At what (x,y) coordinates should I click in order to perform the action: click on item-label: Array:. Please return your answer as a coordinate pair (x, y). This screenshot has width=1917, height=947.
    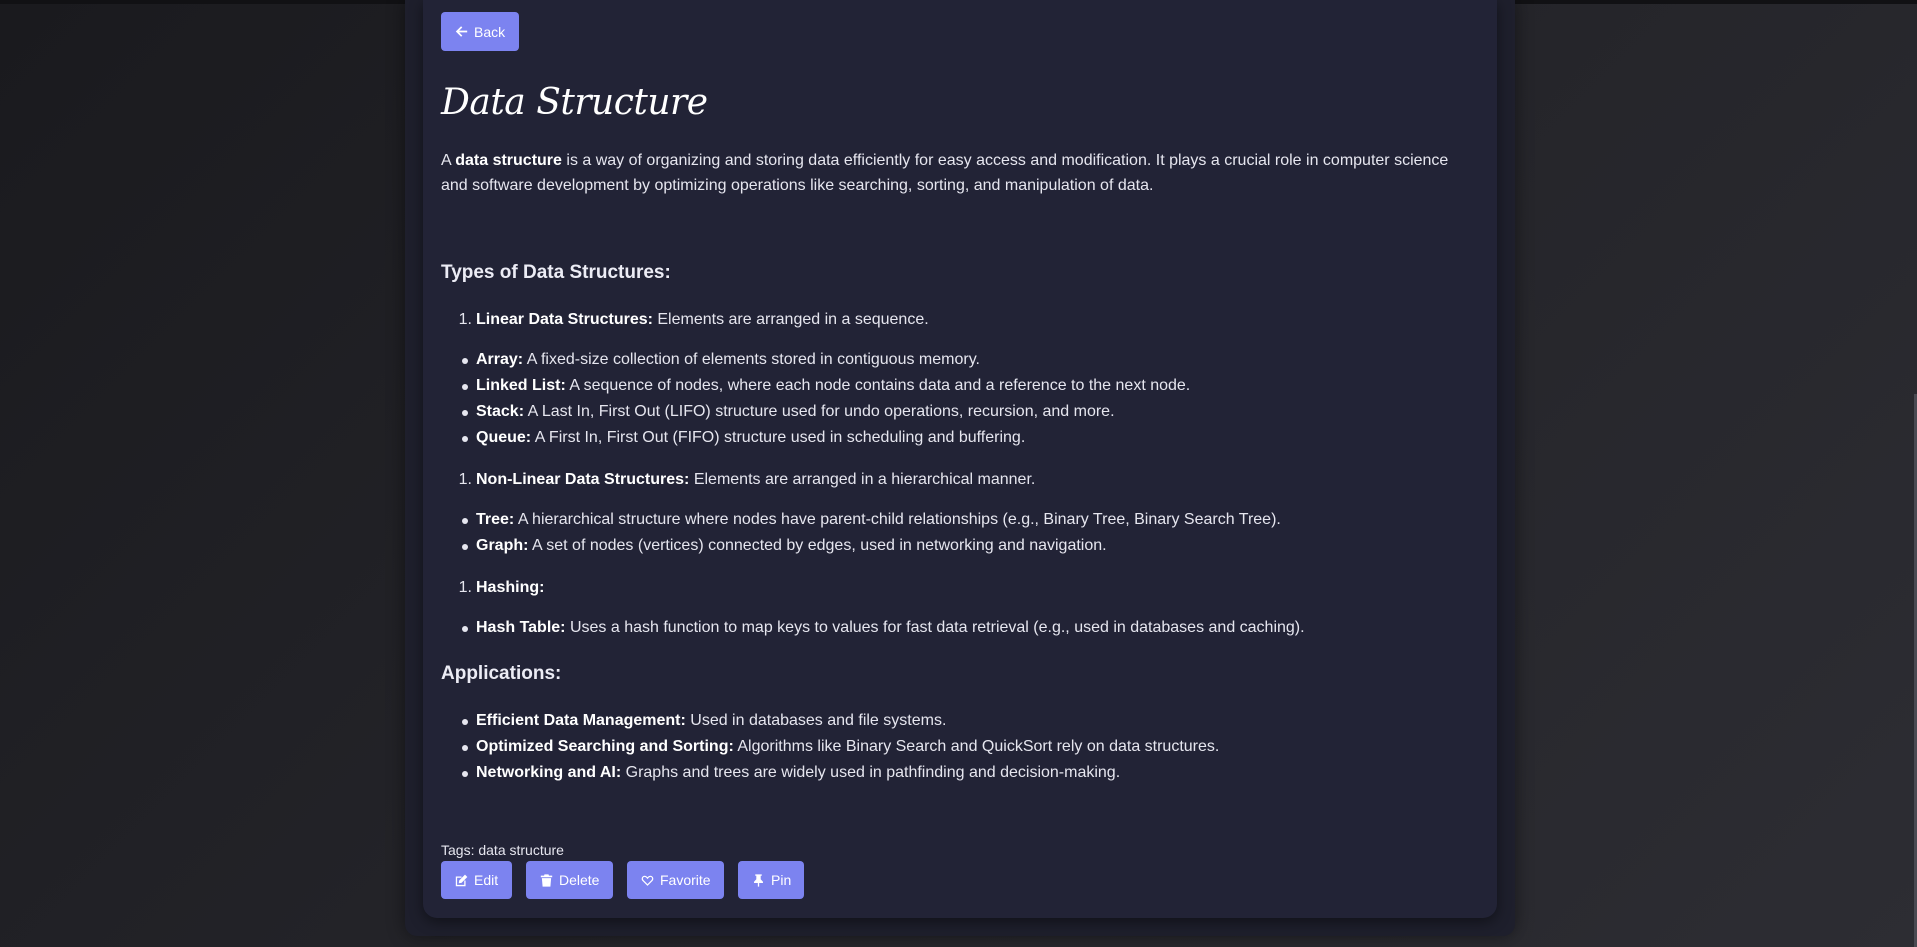
    Looking at the image, I should click on (500, 359).